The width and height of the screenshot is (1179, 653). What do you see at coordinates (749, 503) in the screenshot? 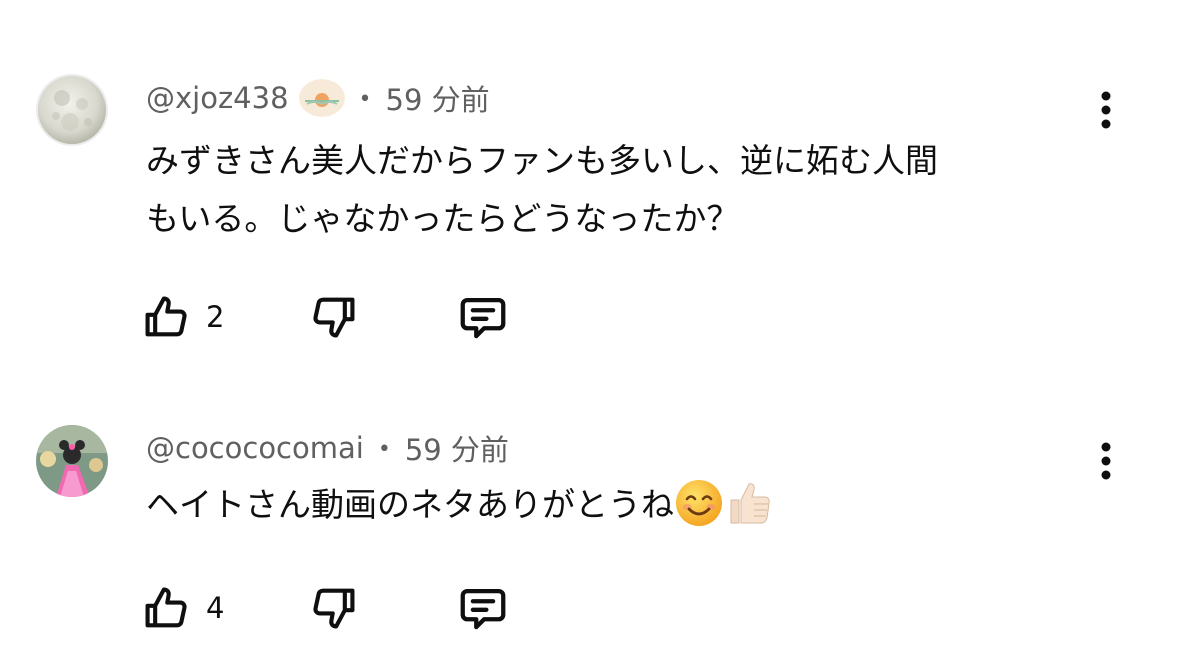
I see `thumbs-up-emoji` at bounding box center [749, 503].